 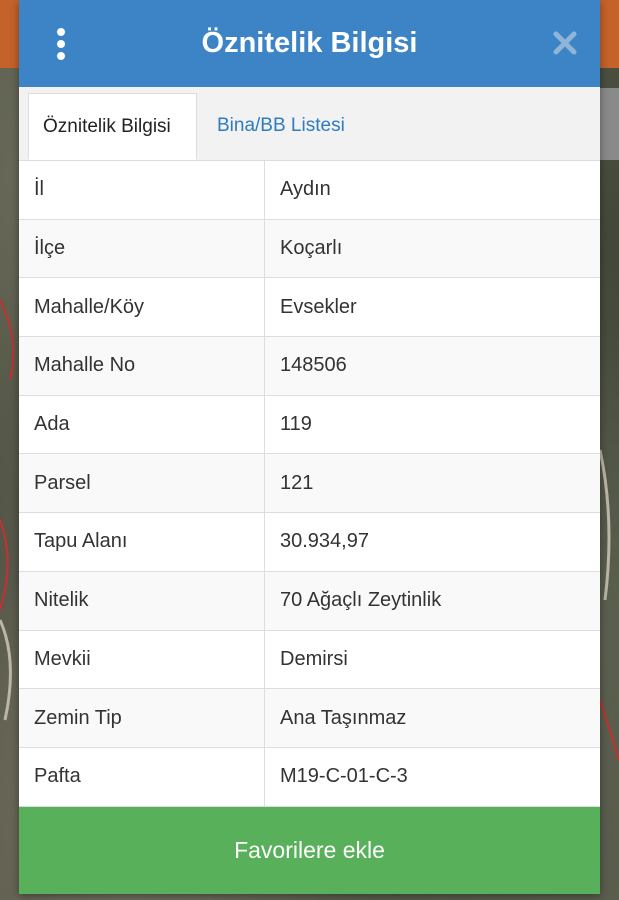 I want to click on attribute-key: İl, so click(x=142, y=190).